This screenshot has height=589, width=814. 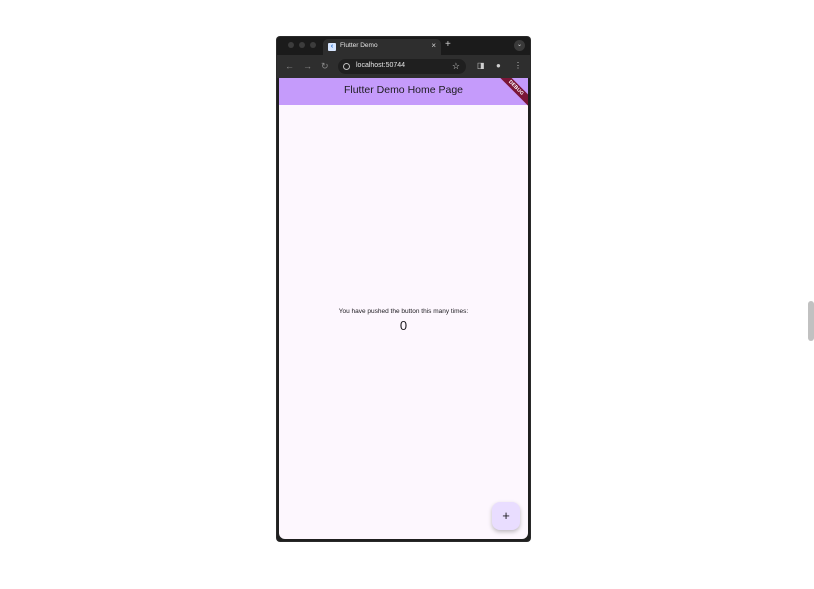 What do you see at coordinates (359, 45) in the screenshot?
I see `tab-title: Flutter Demo` at bounding box center [359, 45].